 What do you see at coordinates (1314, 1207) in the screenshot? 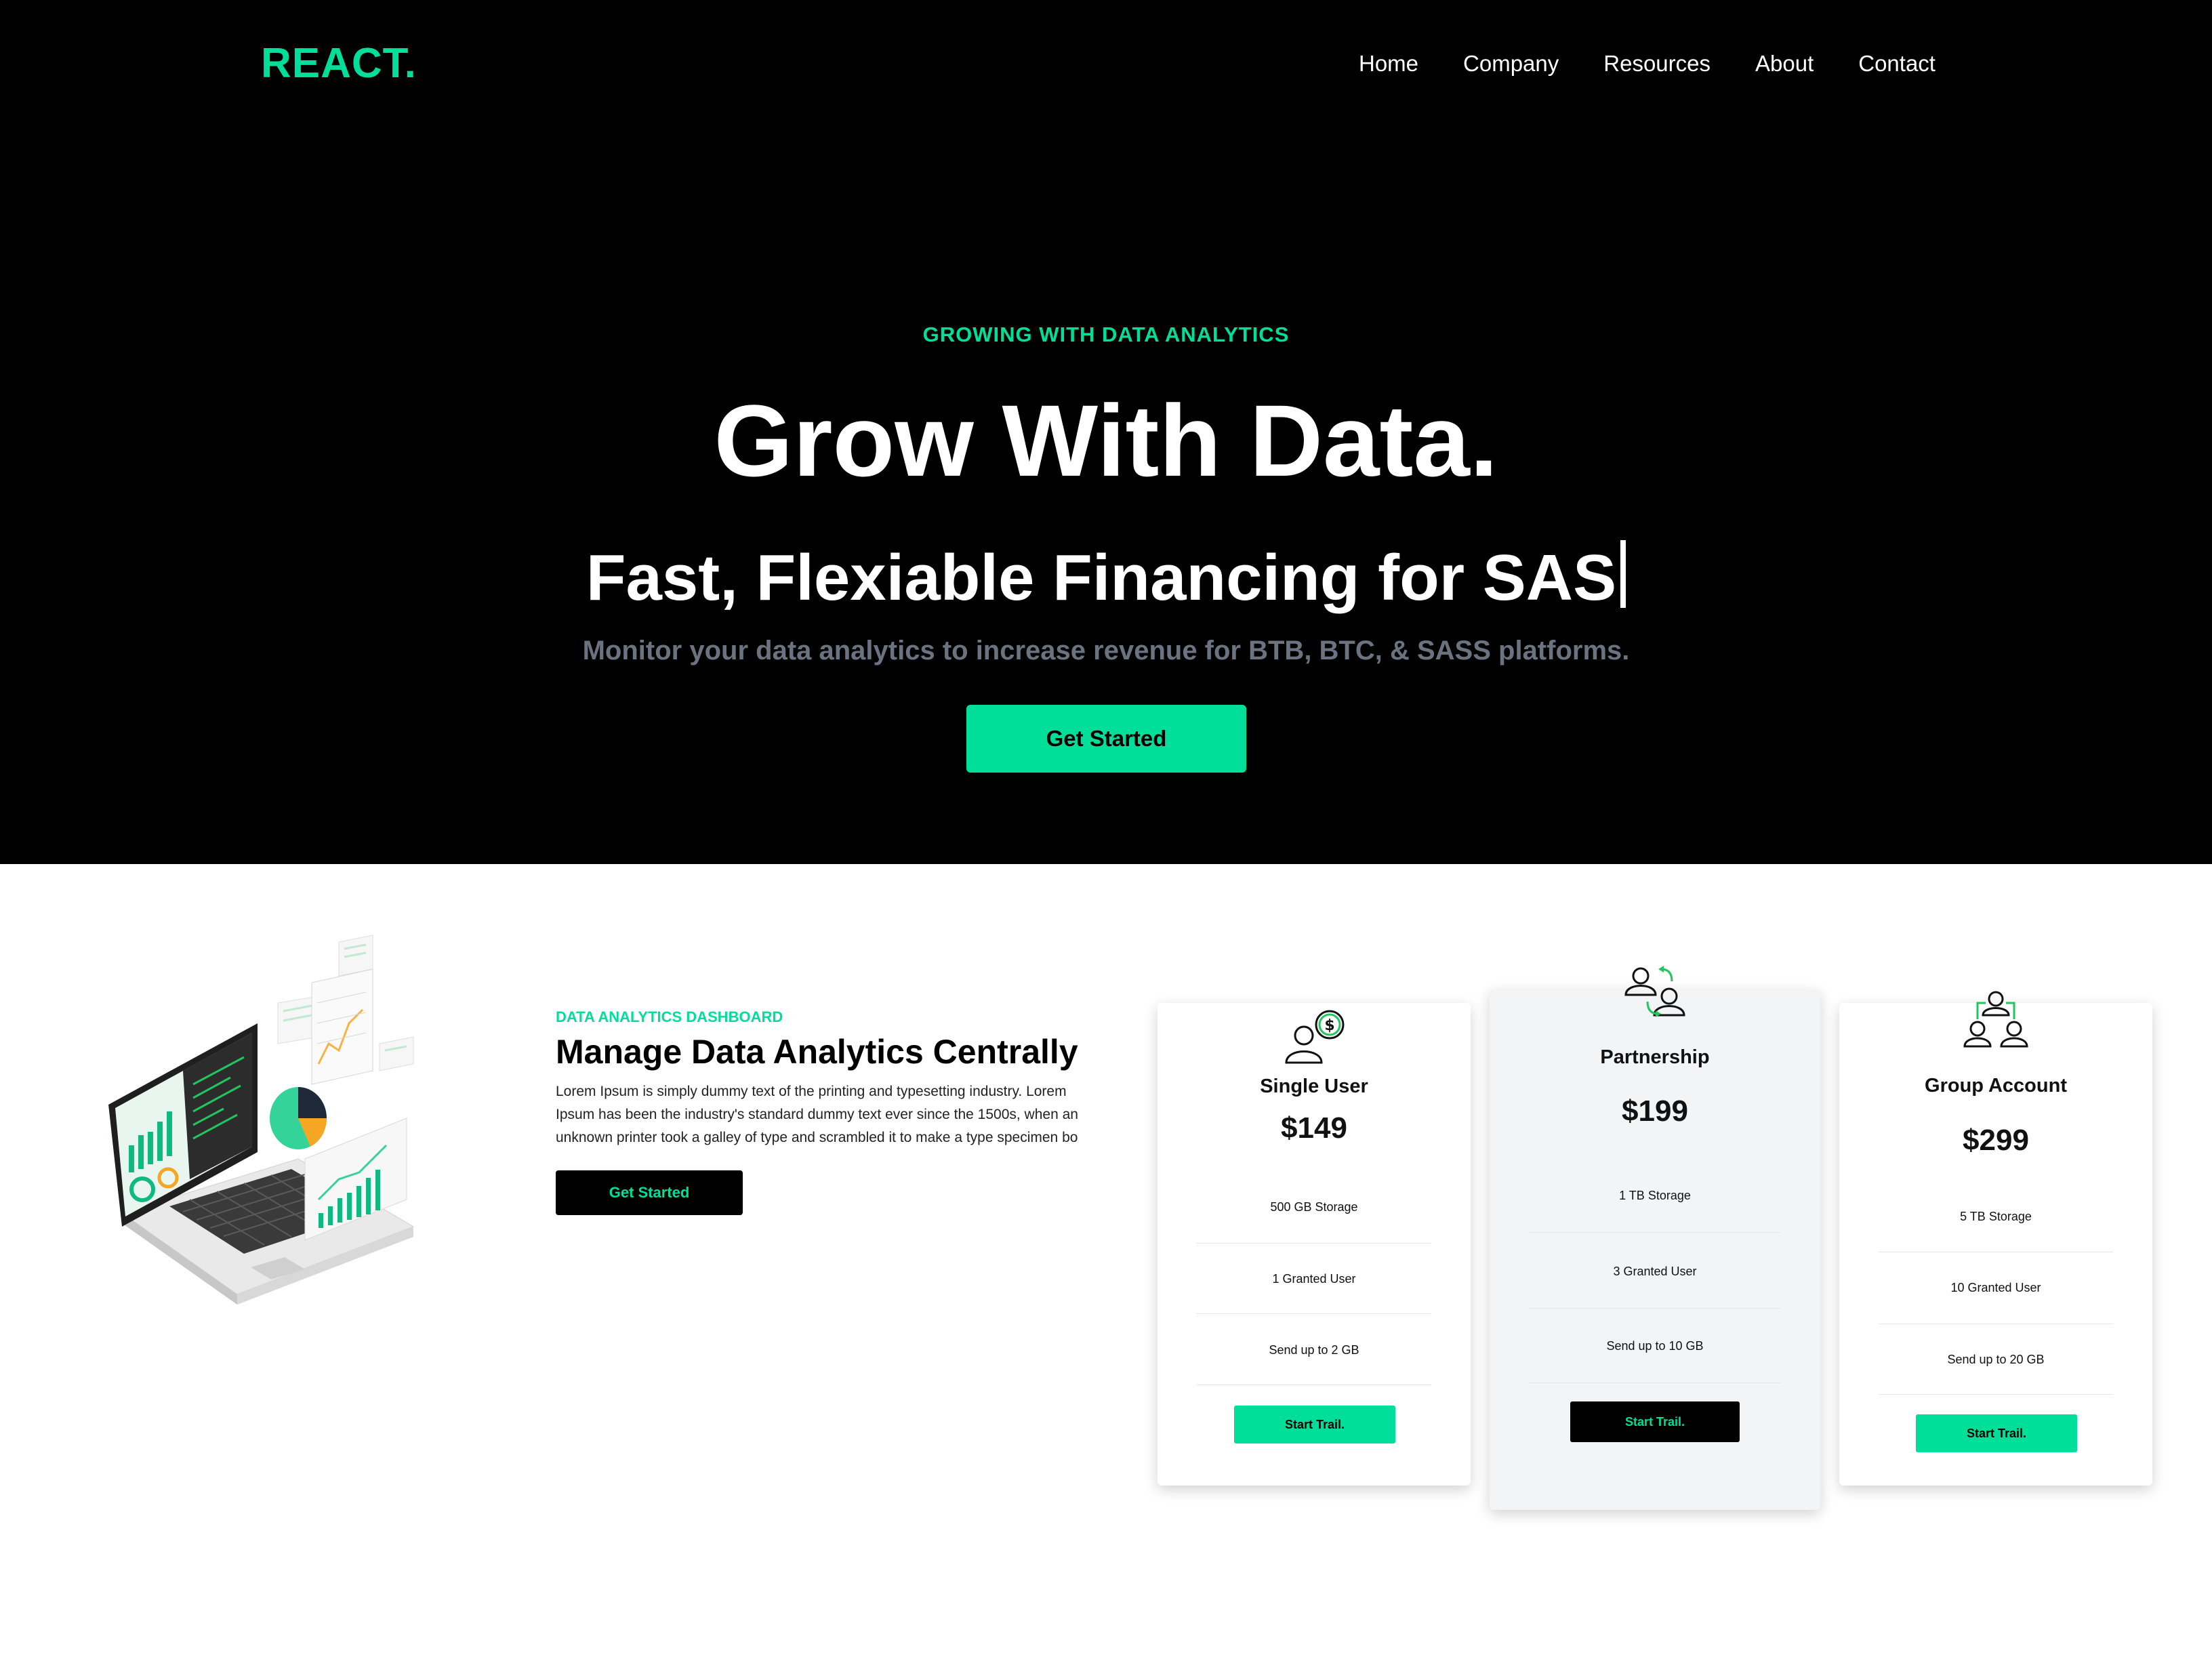
I see `plan-feature-storage: 500 GB Storage` at bounding box center [1314, 1207].